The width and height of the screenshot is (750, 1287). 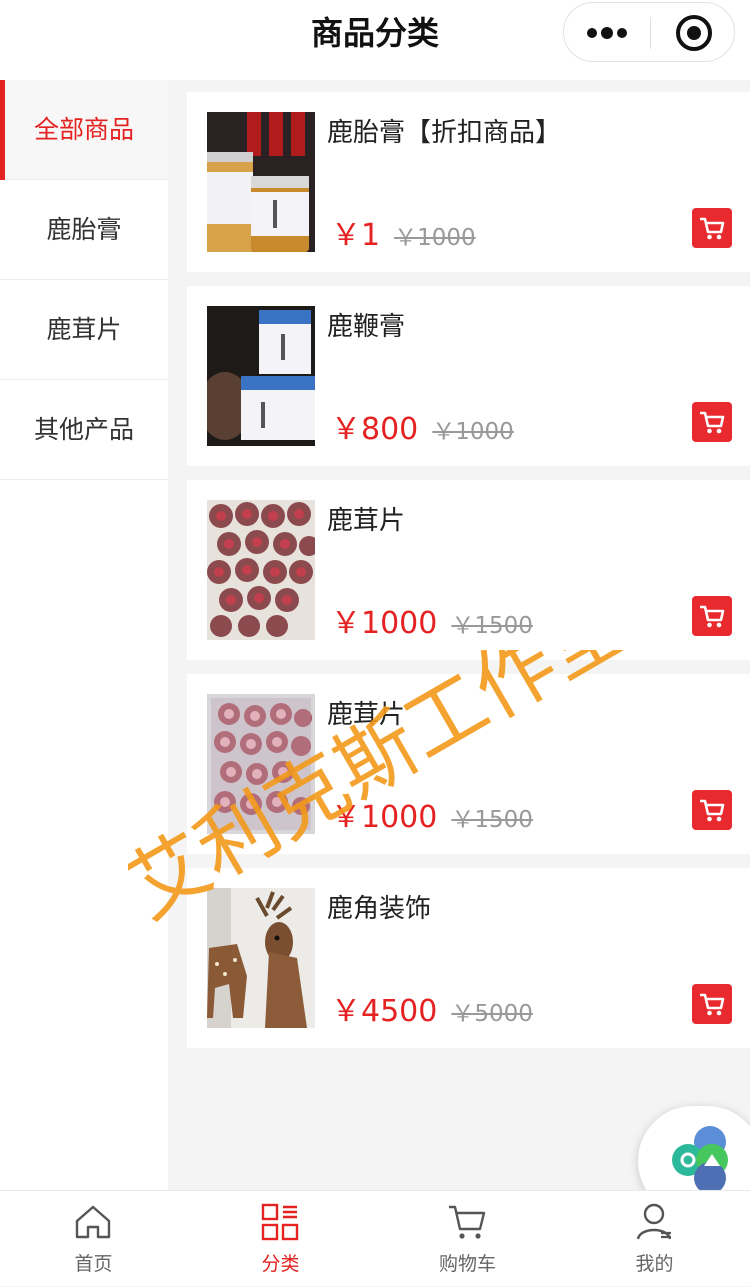 I want to click on product-card: 鹿鞭膏 ￥800 ￥1000, so click(x=468, y=376).